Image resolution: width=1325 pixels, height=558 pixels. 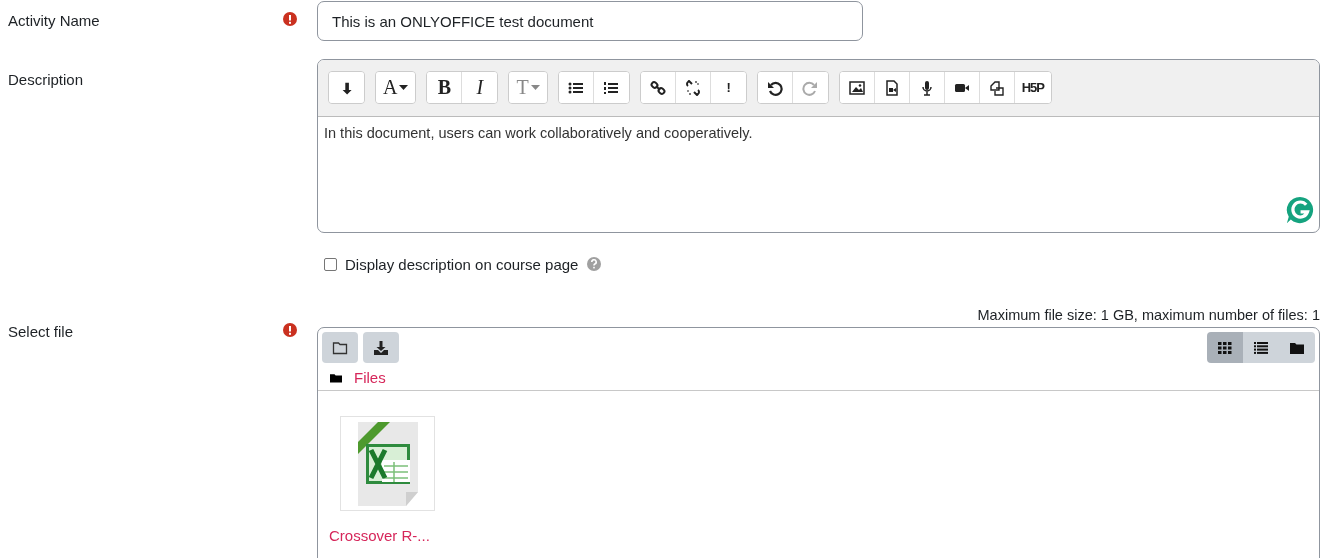 I want to click on undo-button, so click(x=775, y=87).